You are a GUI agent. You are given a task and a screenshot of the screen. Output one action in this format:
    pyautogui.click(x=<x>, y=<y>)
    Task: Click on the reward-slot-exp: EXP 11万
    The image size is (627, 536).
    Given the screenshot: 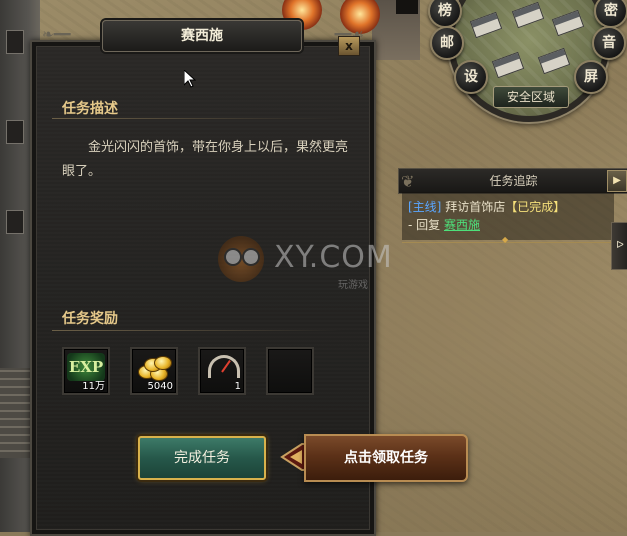 What is the action you would take?
    pyautogui.click(x=86, y=371)
    